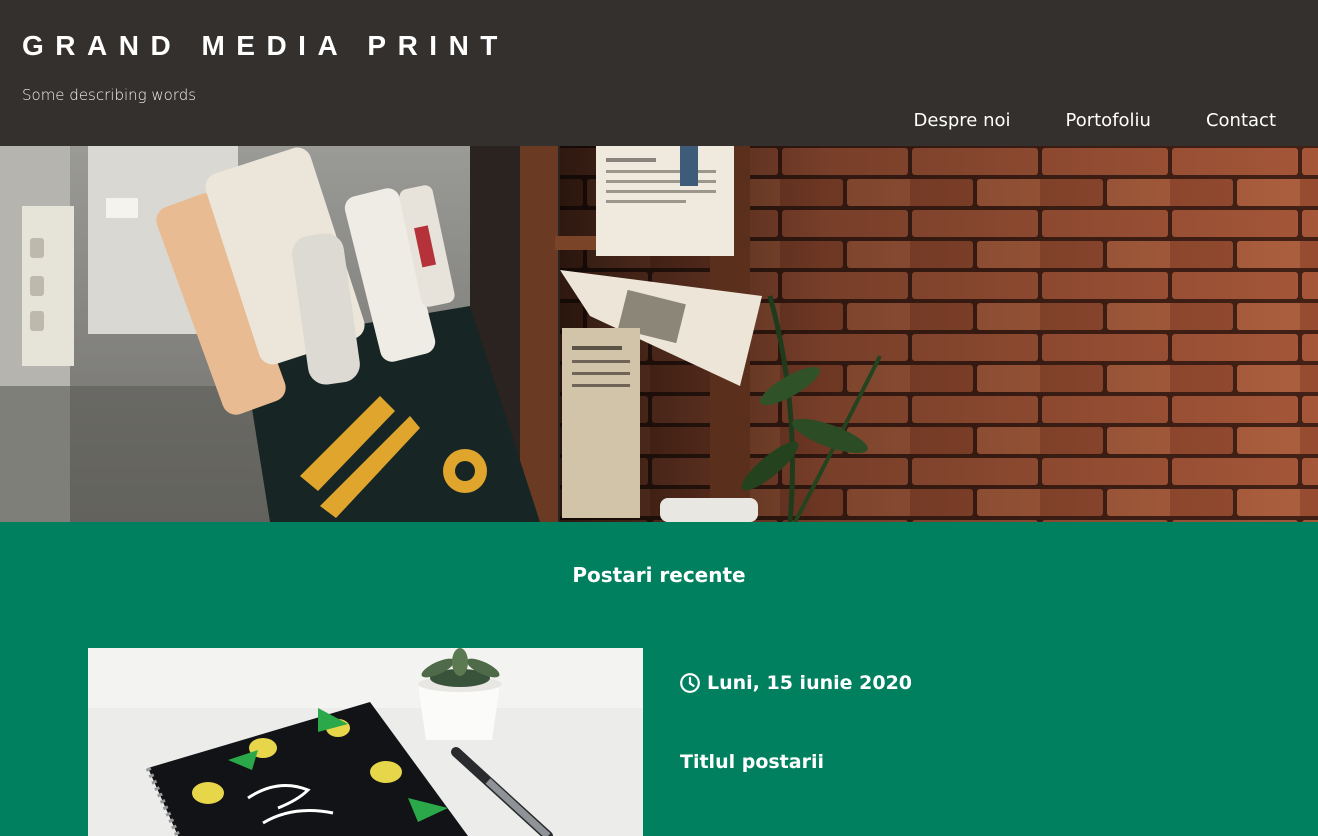  What do you see at coordinates (752, 762) in the screenshot?
I see `post-title-link: Titlul postarii` at bounding box center [752, 762].